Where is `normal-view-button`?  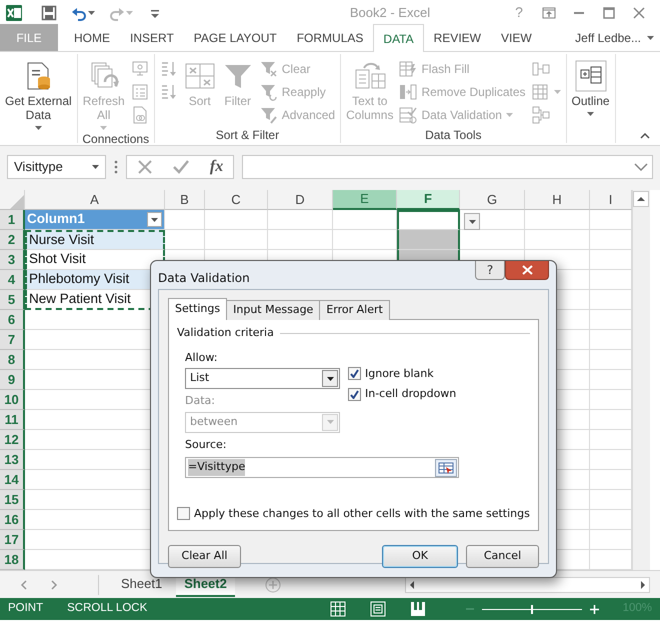 normal-view-button is located at coordinates (338, 609).